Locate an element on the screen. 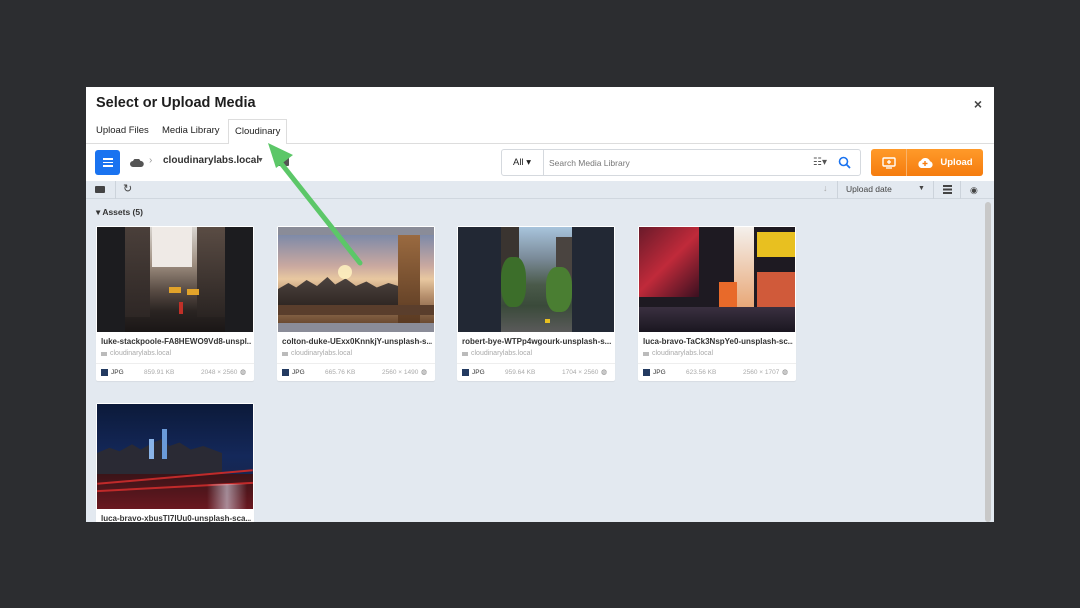  tab-cloudinary: Cloudinary is located at coordinates (258, 132).